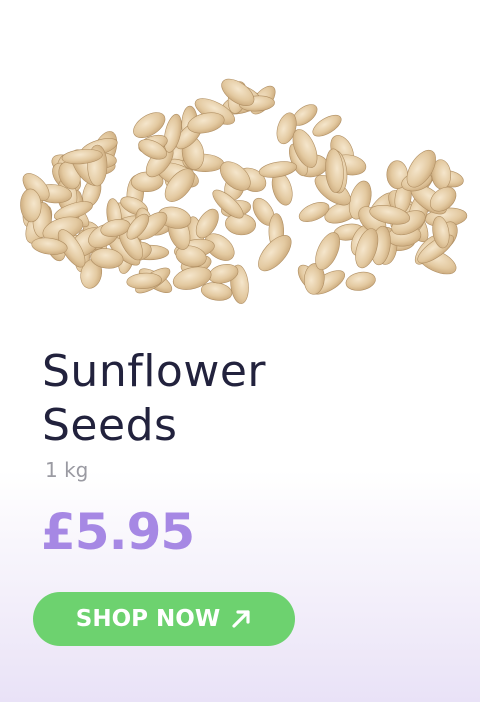 The width and height of the screenshot is (480, 702). I want to click on title-line-1: Sunflower, so click(154, 371).